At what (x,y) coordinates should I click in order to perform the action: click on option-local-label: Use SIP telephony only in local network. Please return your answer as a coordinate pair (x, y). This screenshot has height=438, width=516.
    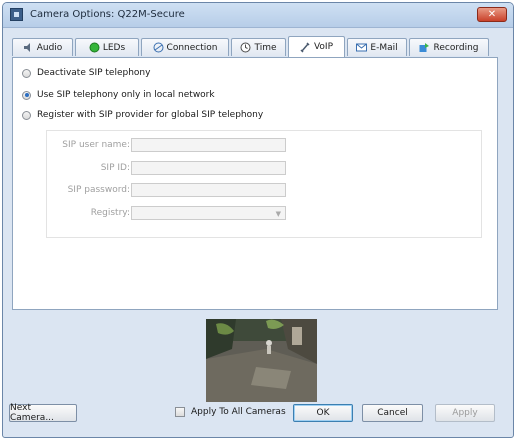
    Looking at the image, I should click on (126, 95).